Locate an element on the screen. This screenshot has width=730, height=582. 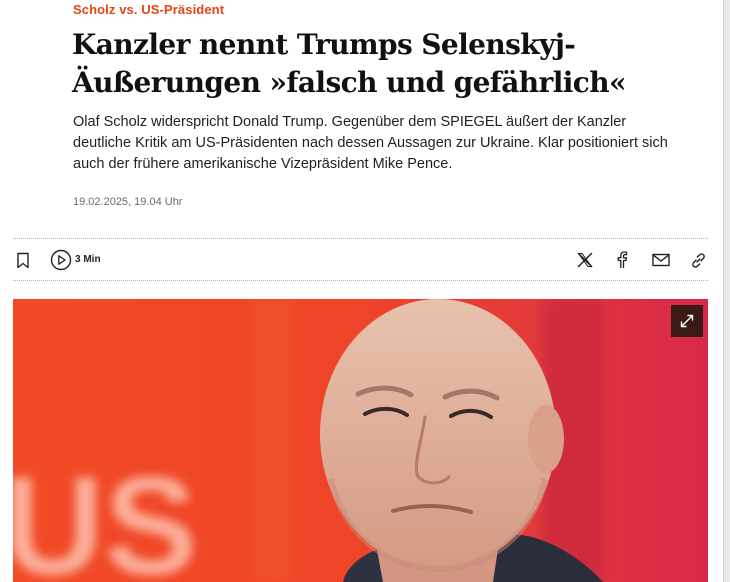
scrollbar is located at coordinates (726, 291).